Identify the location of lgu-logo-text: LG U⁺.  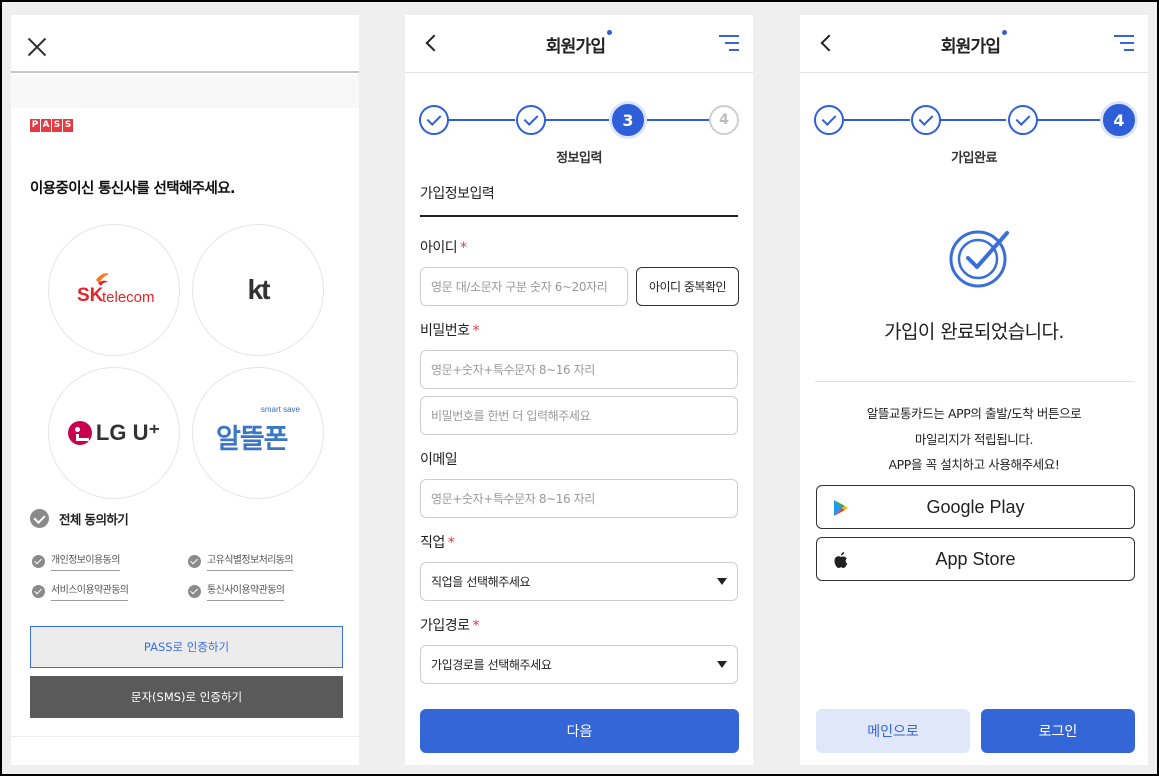
(128, 432).